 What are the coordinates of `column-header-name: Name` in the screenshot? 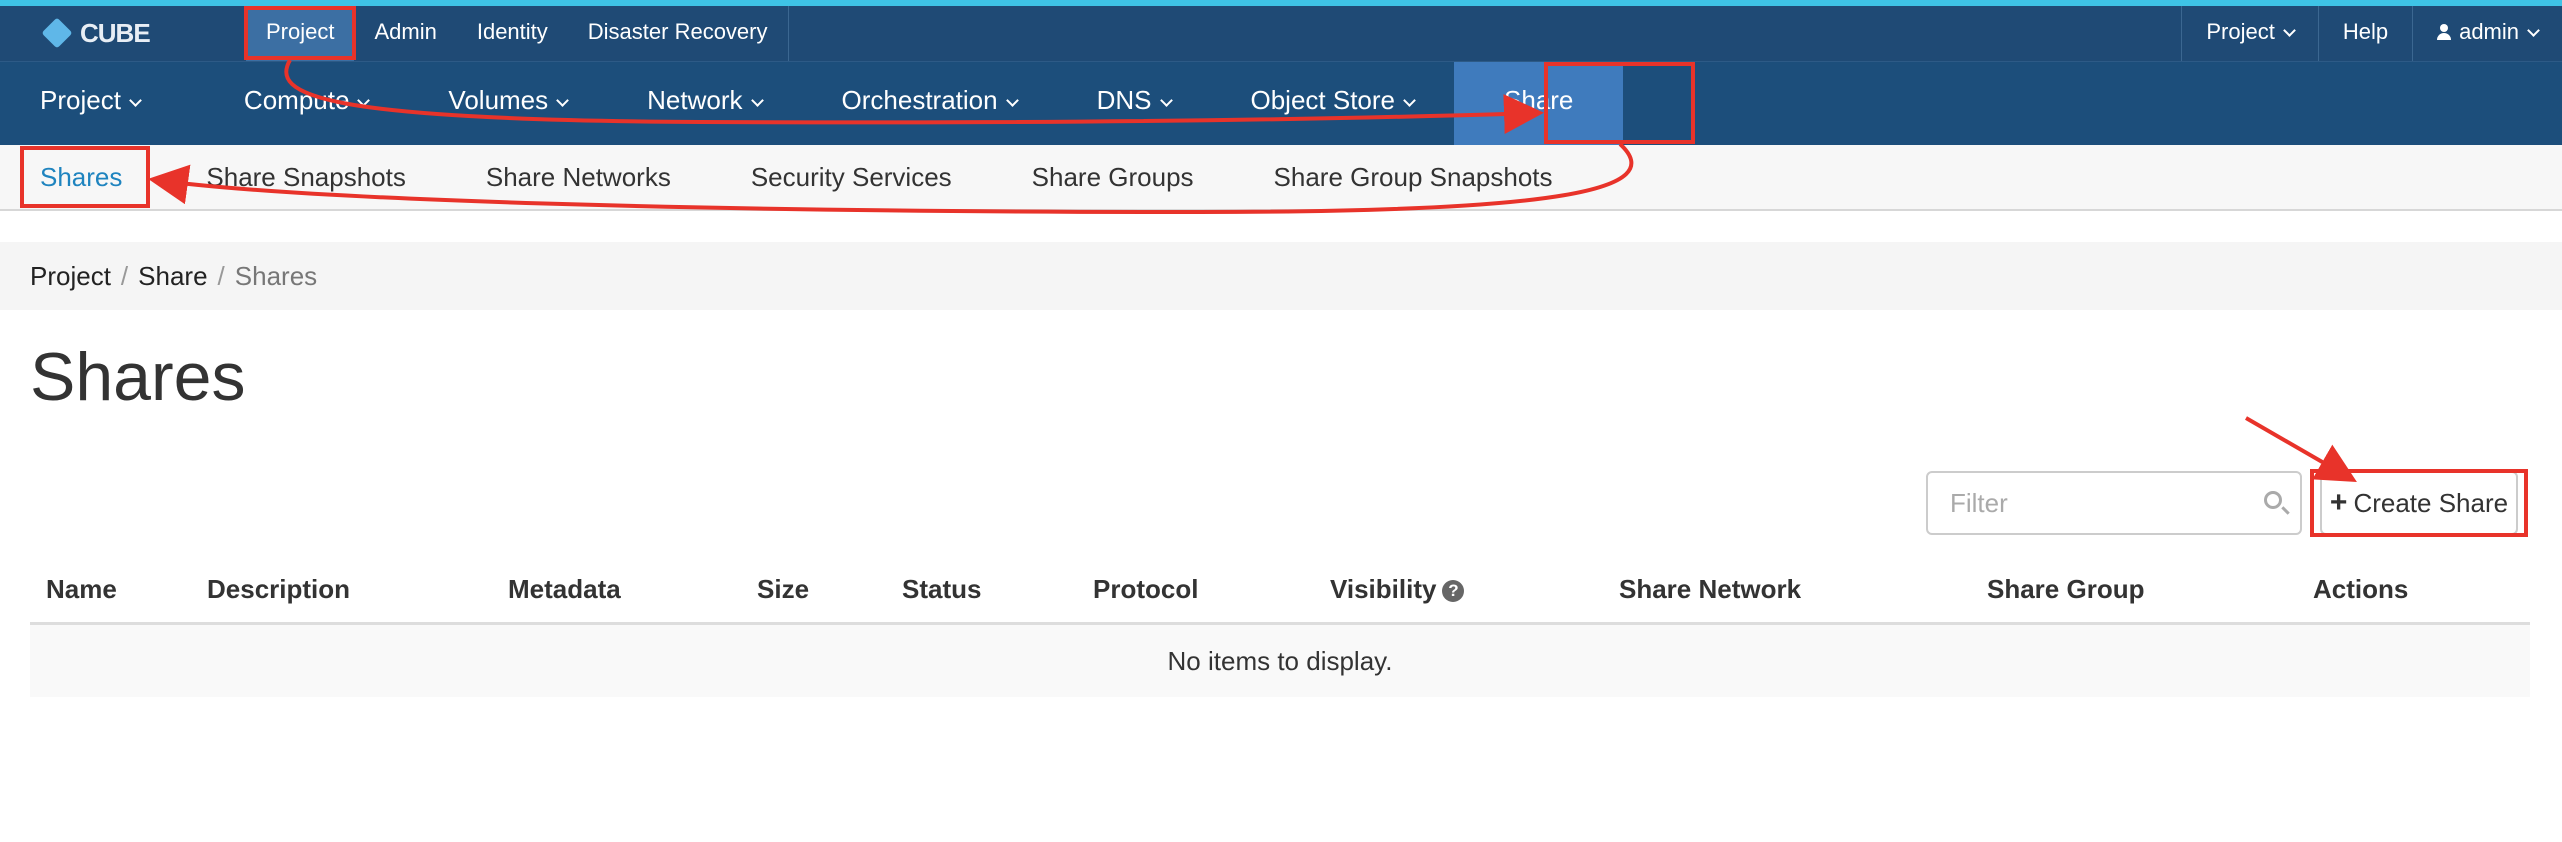 It's located at (118, 590).